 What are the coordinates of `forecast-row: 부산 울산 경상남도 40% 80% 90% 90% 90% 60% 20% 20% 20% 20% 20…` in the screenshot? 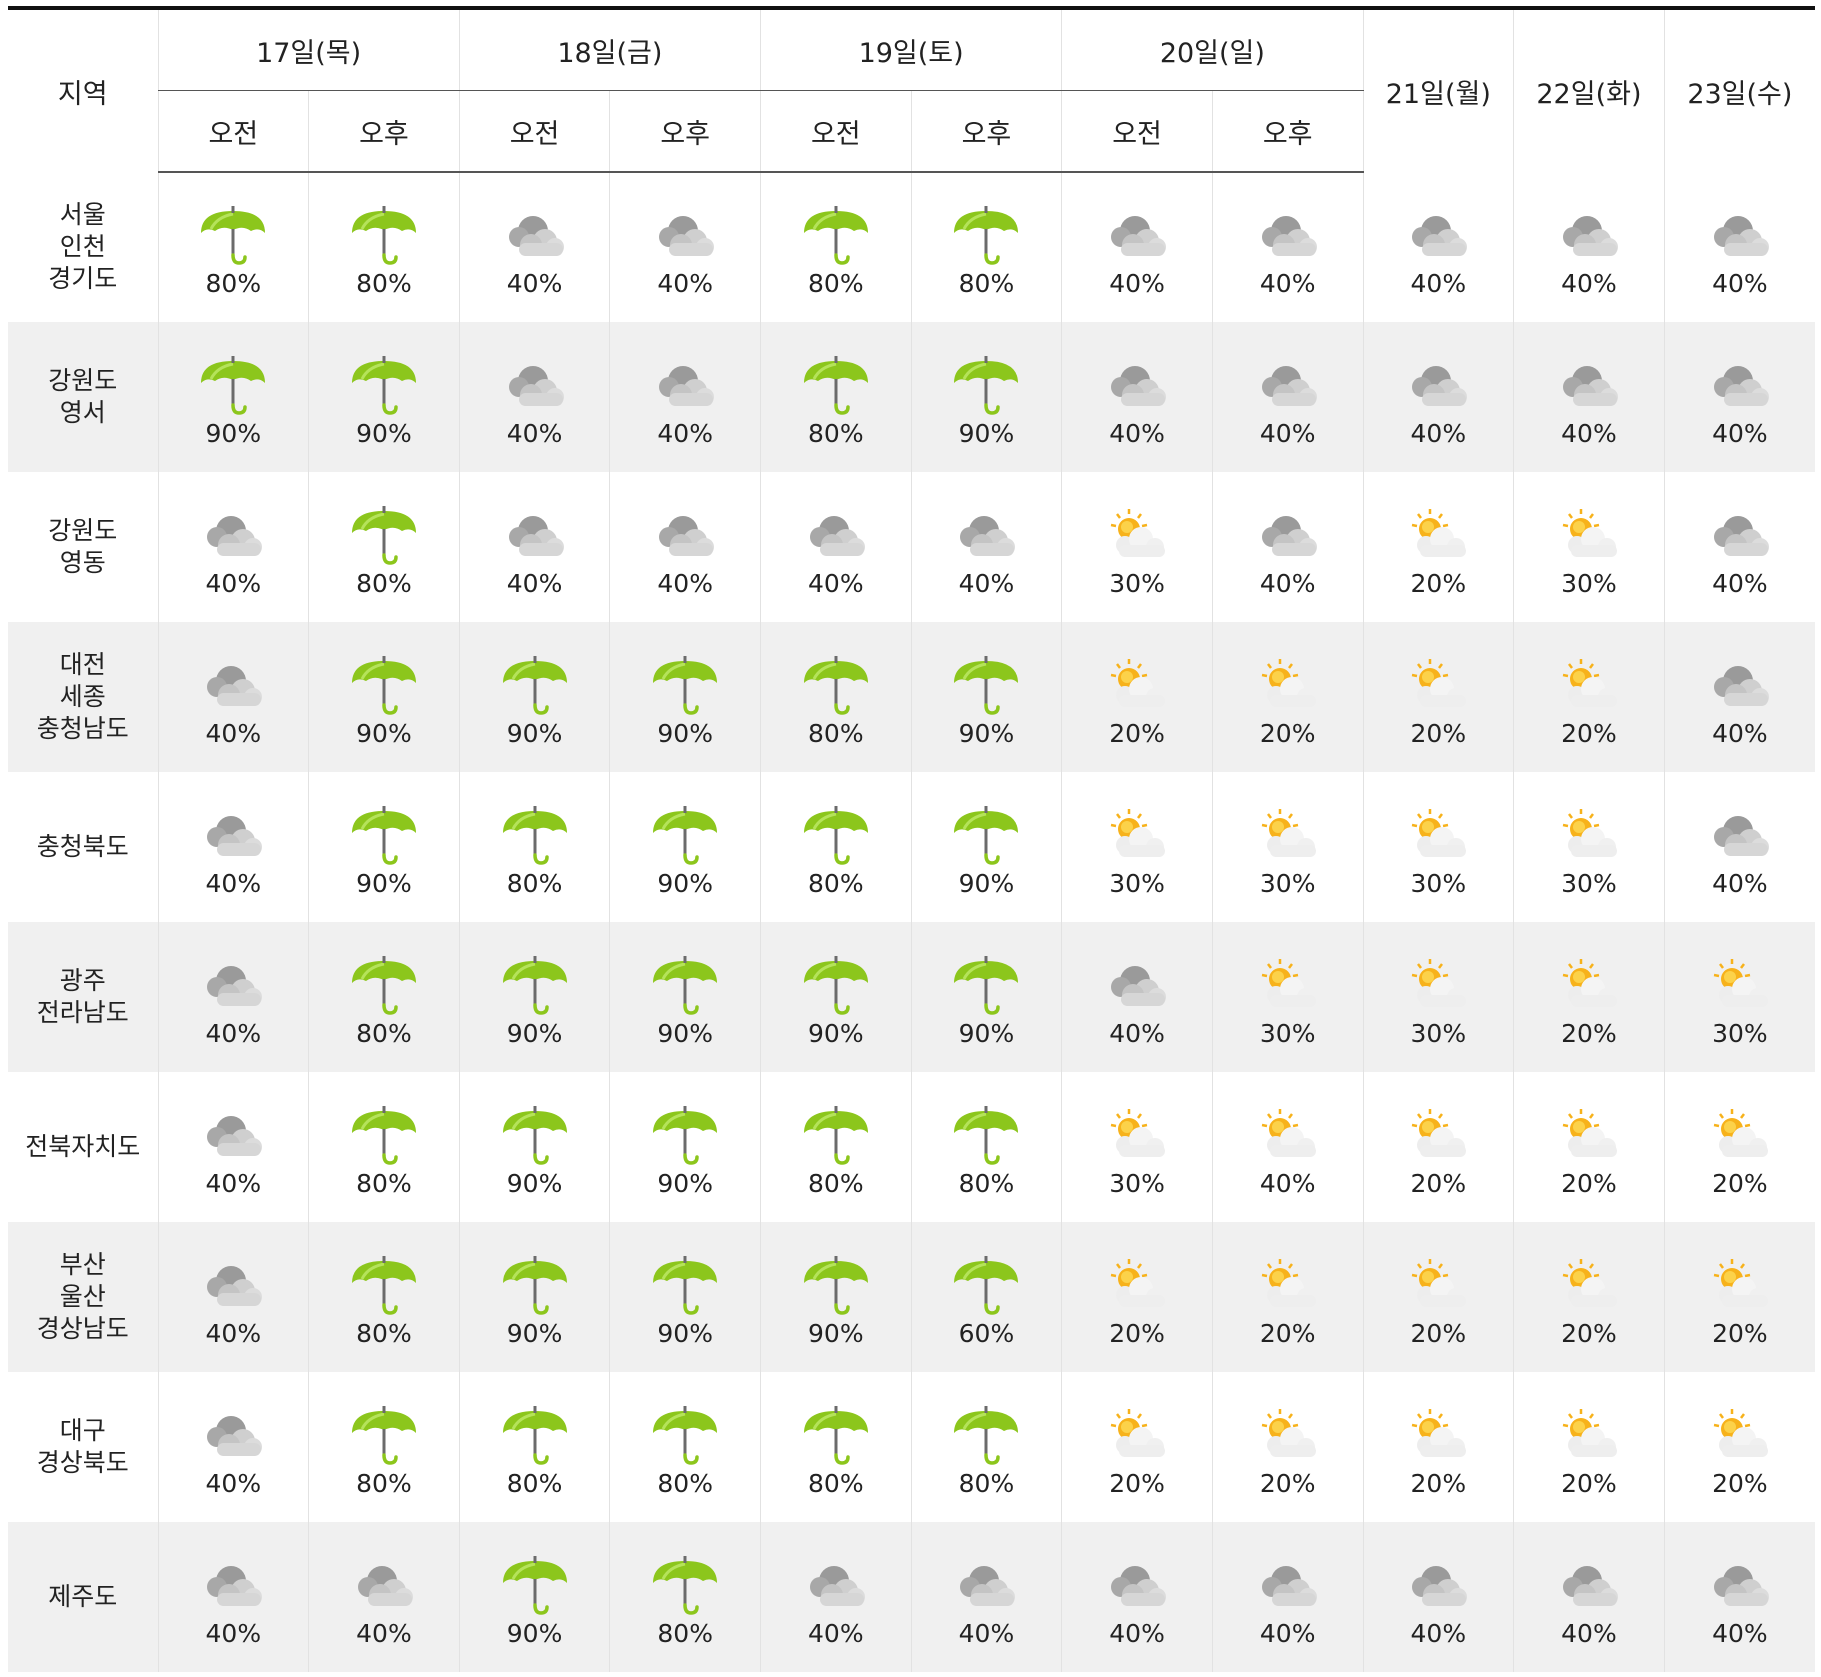 It's located at (911, 1297).